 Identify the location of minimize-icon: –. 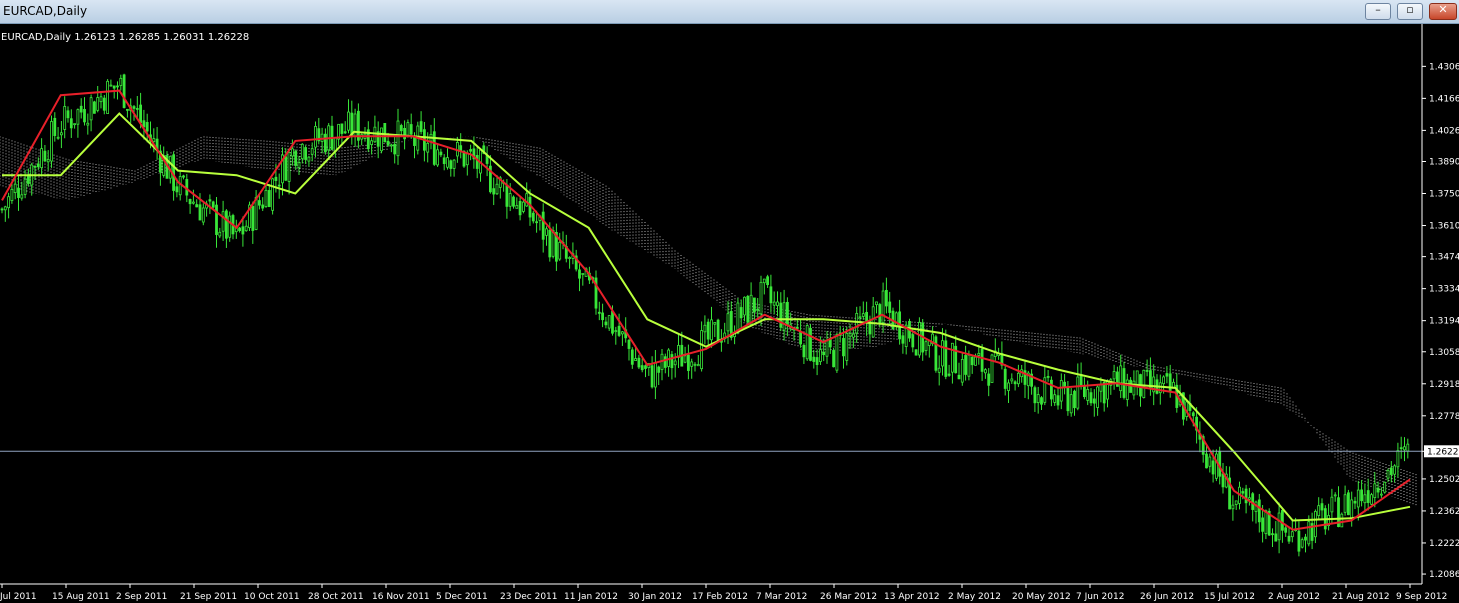
(1378, 9).